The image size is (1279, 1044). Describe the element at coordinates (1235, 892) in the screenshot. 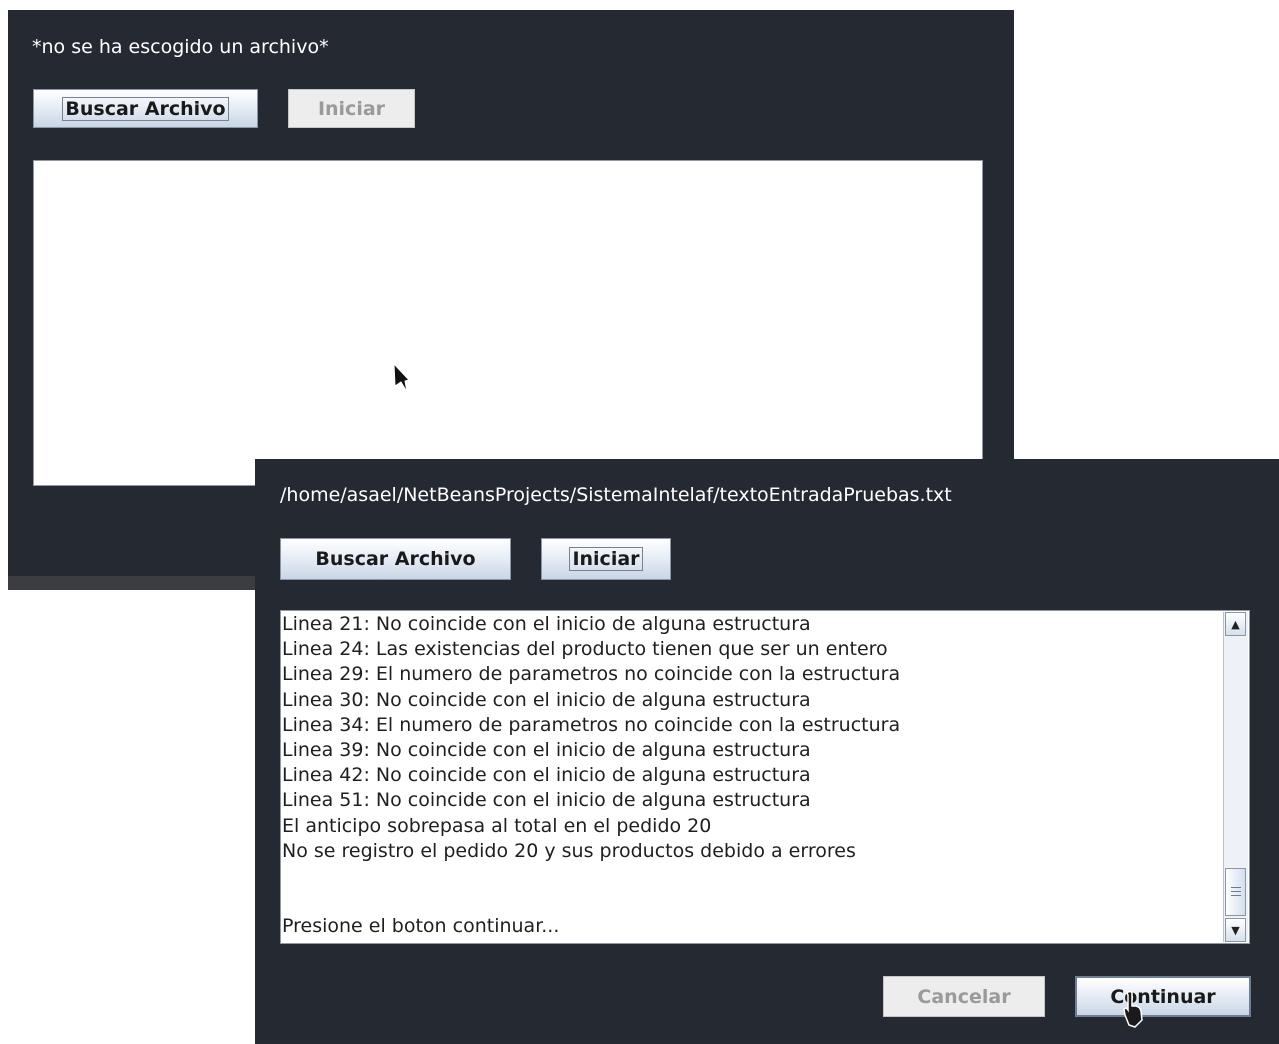

I see `scroll-thumb` at that location.